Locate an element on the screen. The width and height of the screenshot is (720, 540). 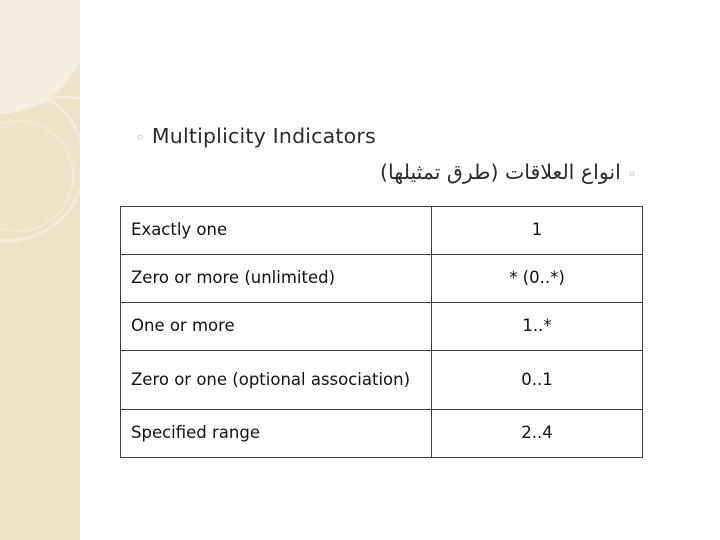
table-row: One or more 1..* is located at coordinates (381, 326).